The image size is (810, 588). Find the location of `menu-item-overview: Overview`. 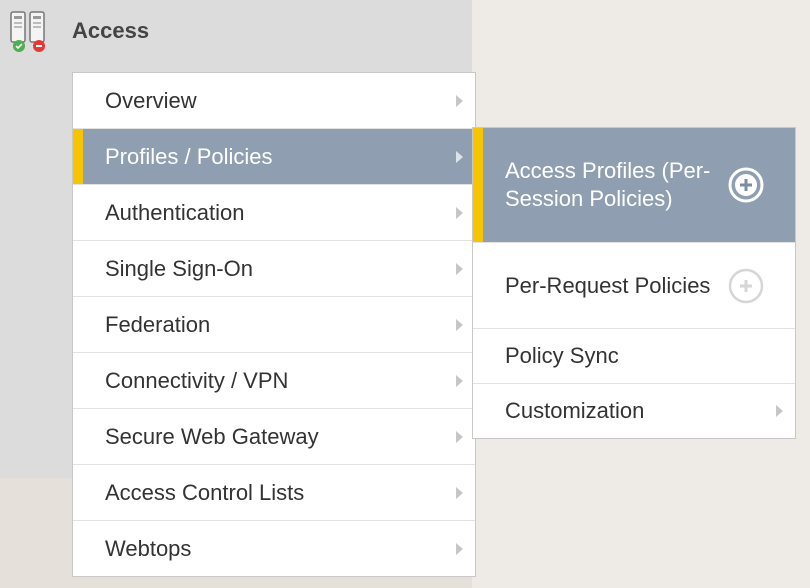

menu-item-overview: Overview is located at coordinates (274, 101).